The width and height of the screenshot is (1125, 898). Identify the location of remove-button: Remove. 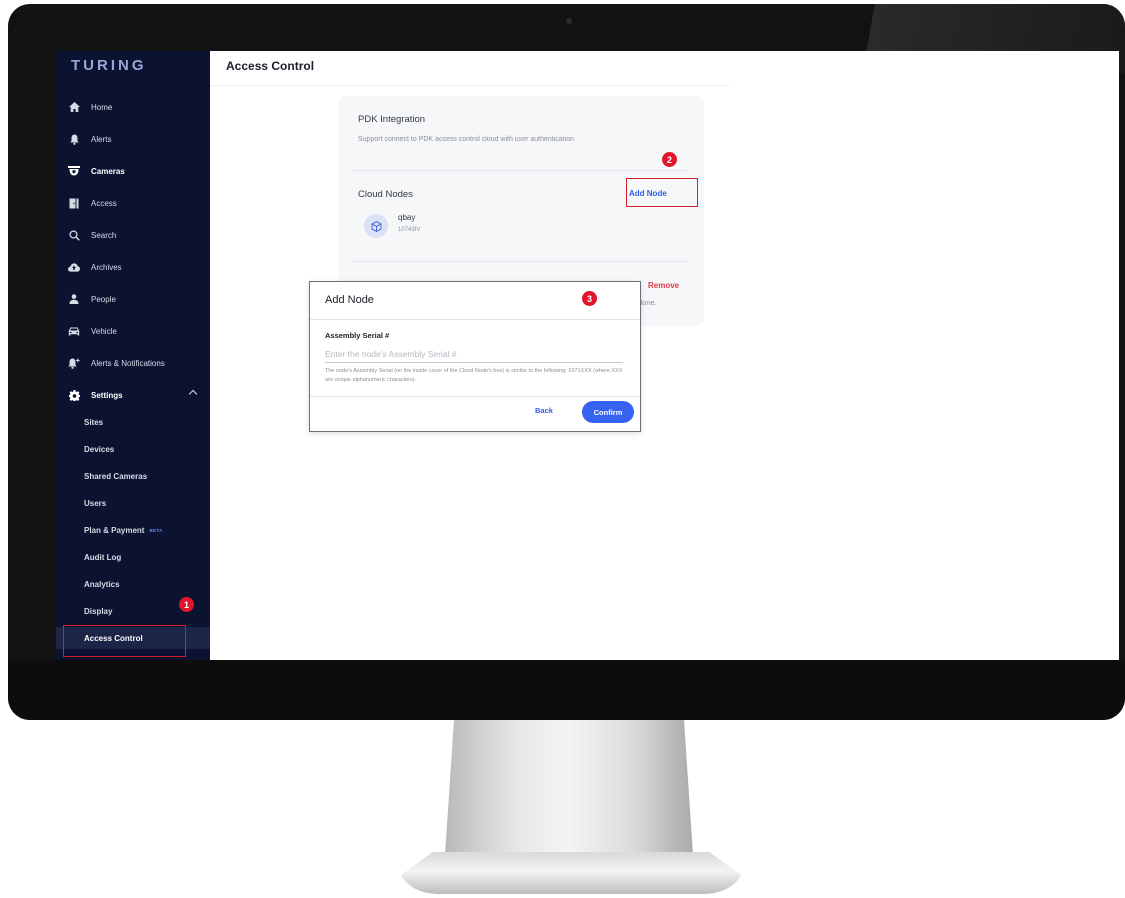
(663, 285).